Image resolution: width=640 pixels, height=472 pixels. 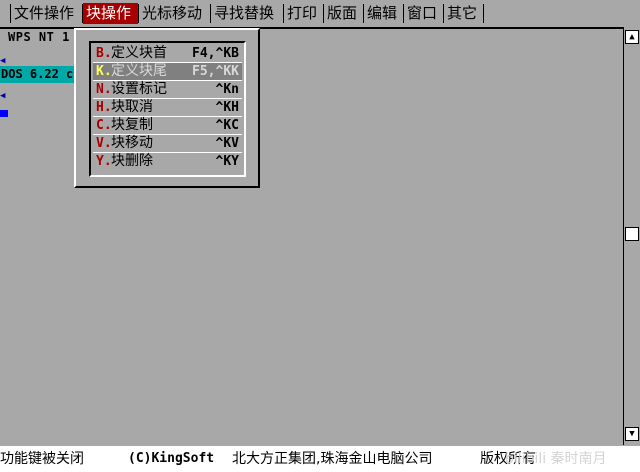 I want to click on menu-item-label: 定义块尾, so click(x=139, y=71).